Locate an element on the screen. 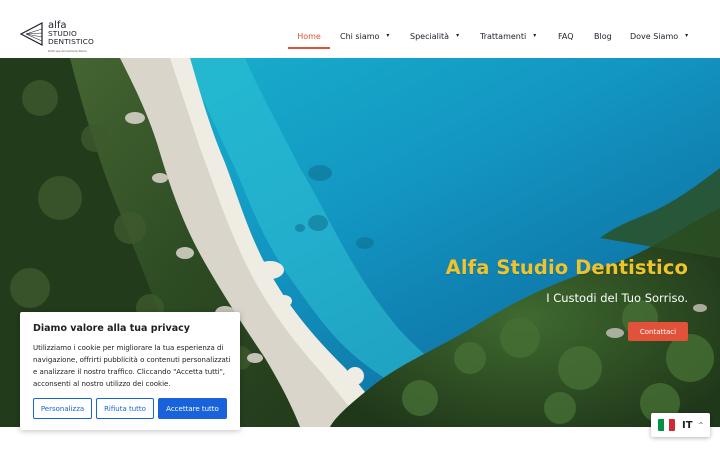 Image resolution: width=720 pixels, height=450 pixels. chevron-up-icon: ^ is located at coordinates (701, 425).